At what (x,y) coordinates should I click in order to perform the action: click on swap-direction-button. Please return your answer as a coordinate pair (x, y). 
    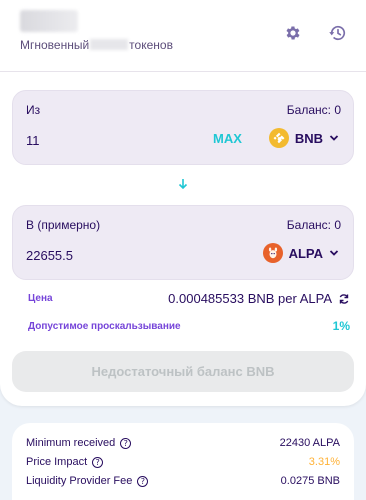
    Looking at the image, I should click on (183, 184).